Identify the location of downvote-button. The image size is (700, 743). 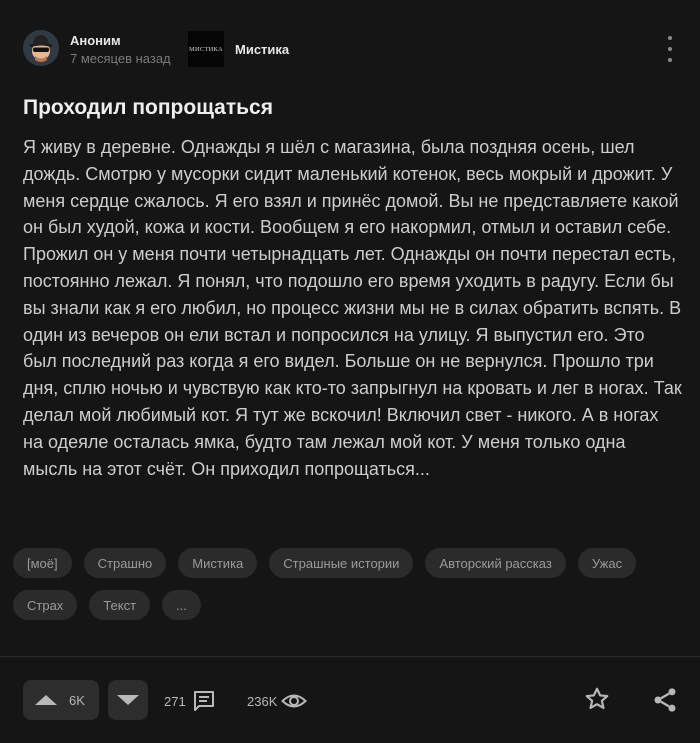
(128, 700).